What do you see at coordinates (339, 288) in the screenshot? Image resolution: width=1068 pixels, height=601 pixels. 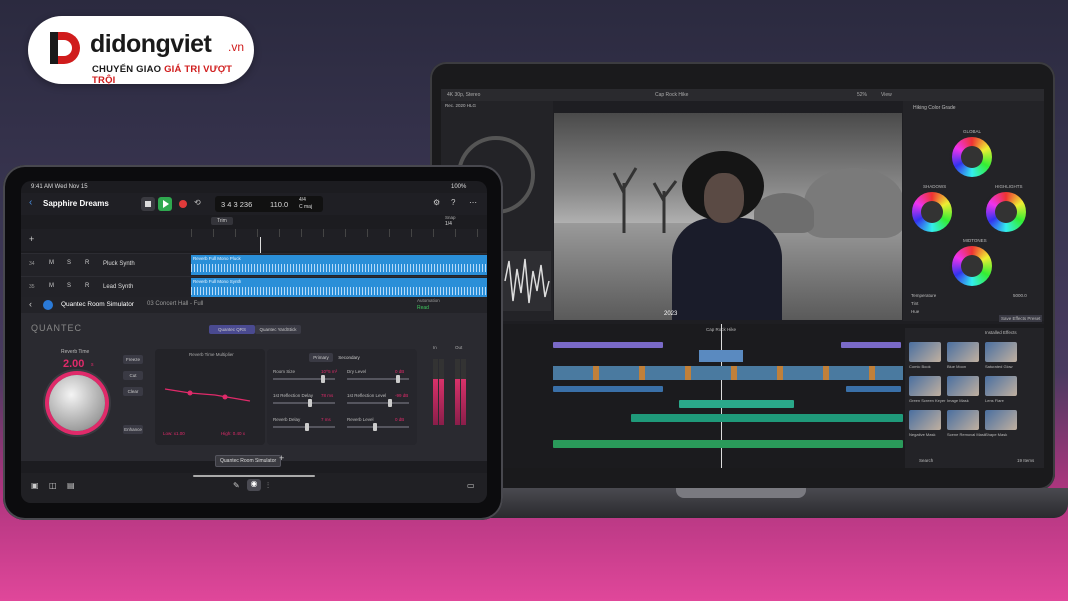 I see `audio-region: Reverb Full Mono Synth` at bounding box center [339, 288].